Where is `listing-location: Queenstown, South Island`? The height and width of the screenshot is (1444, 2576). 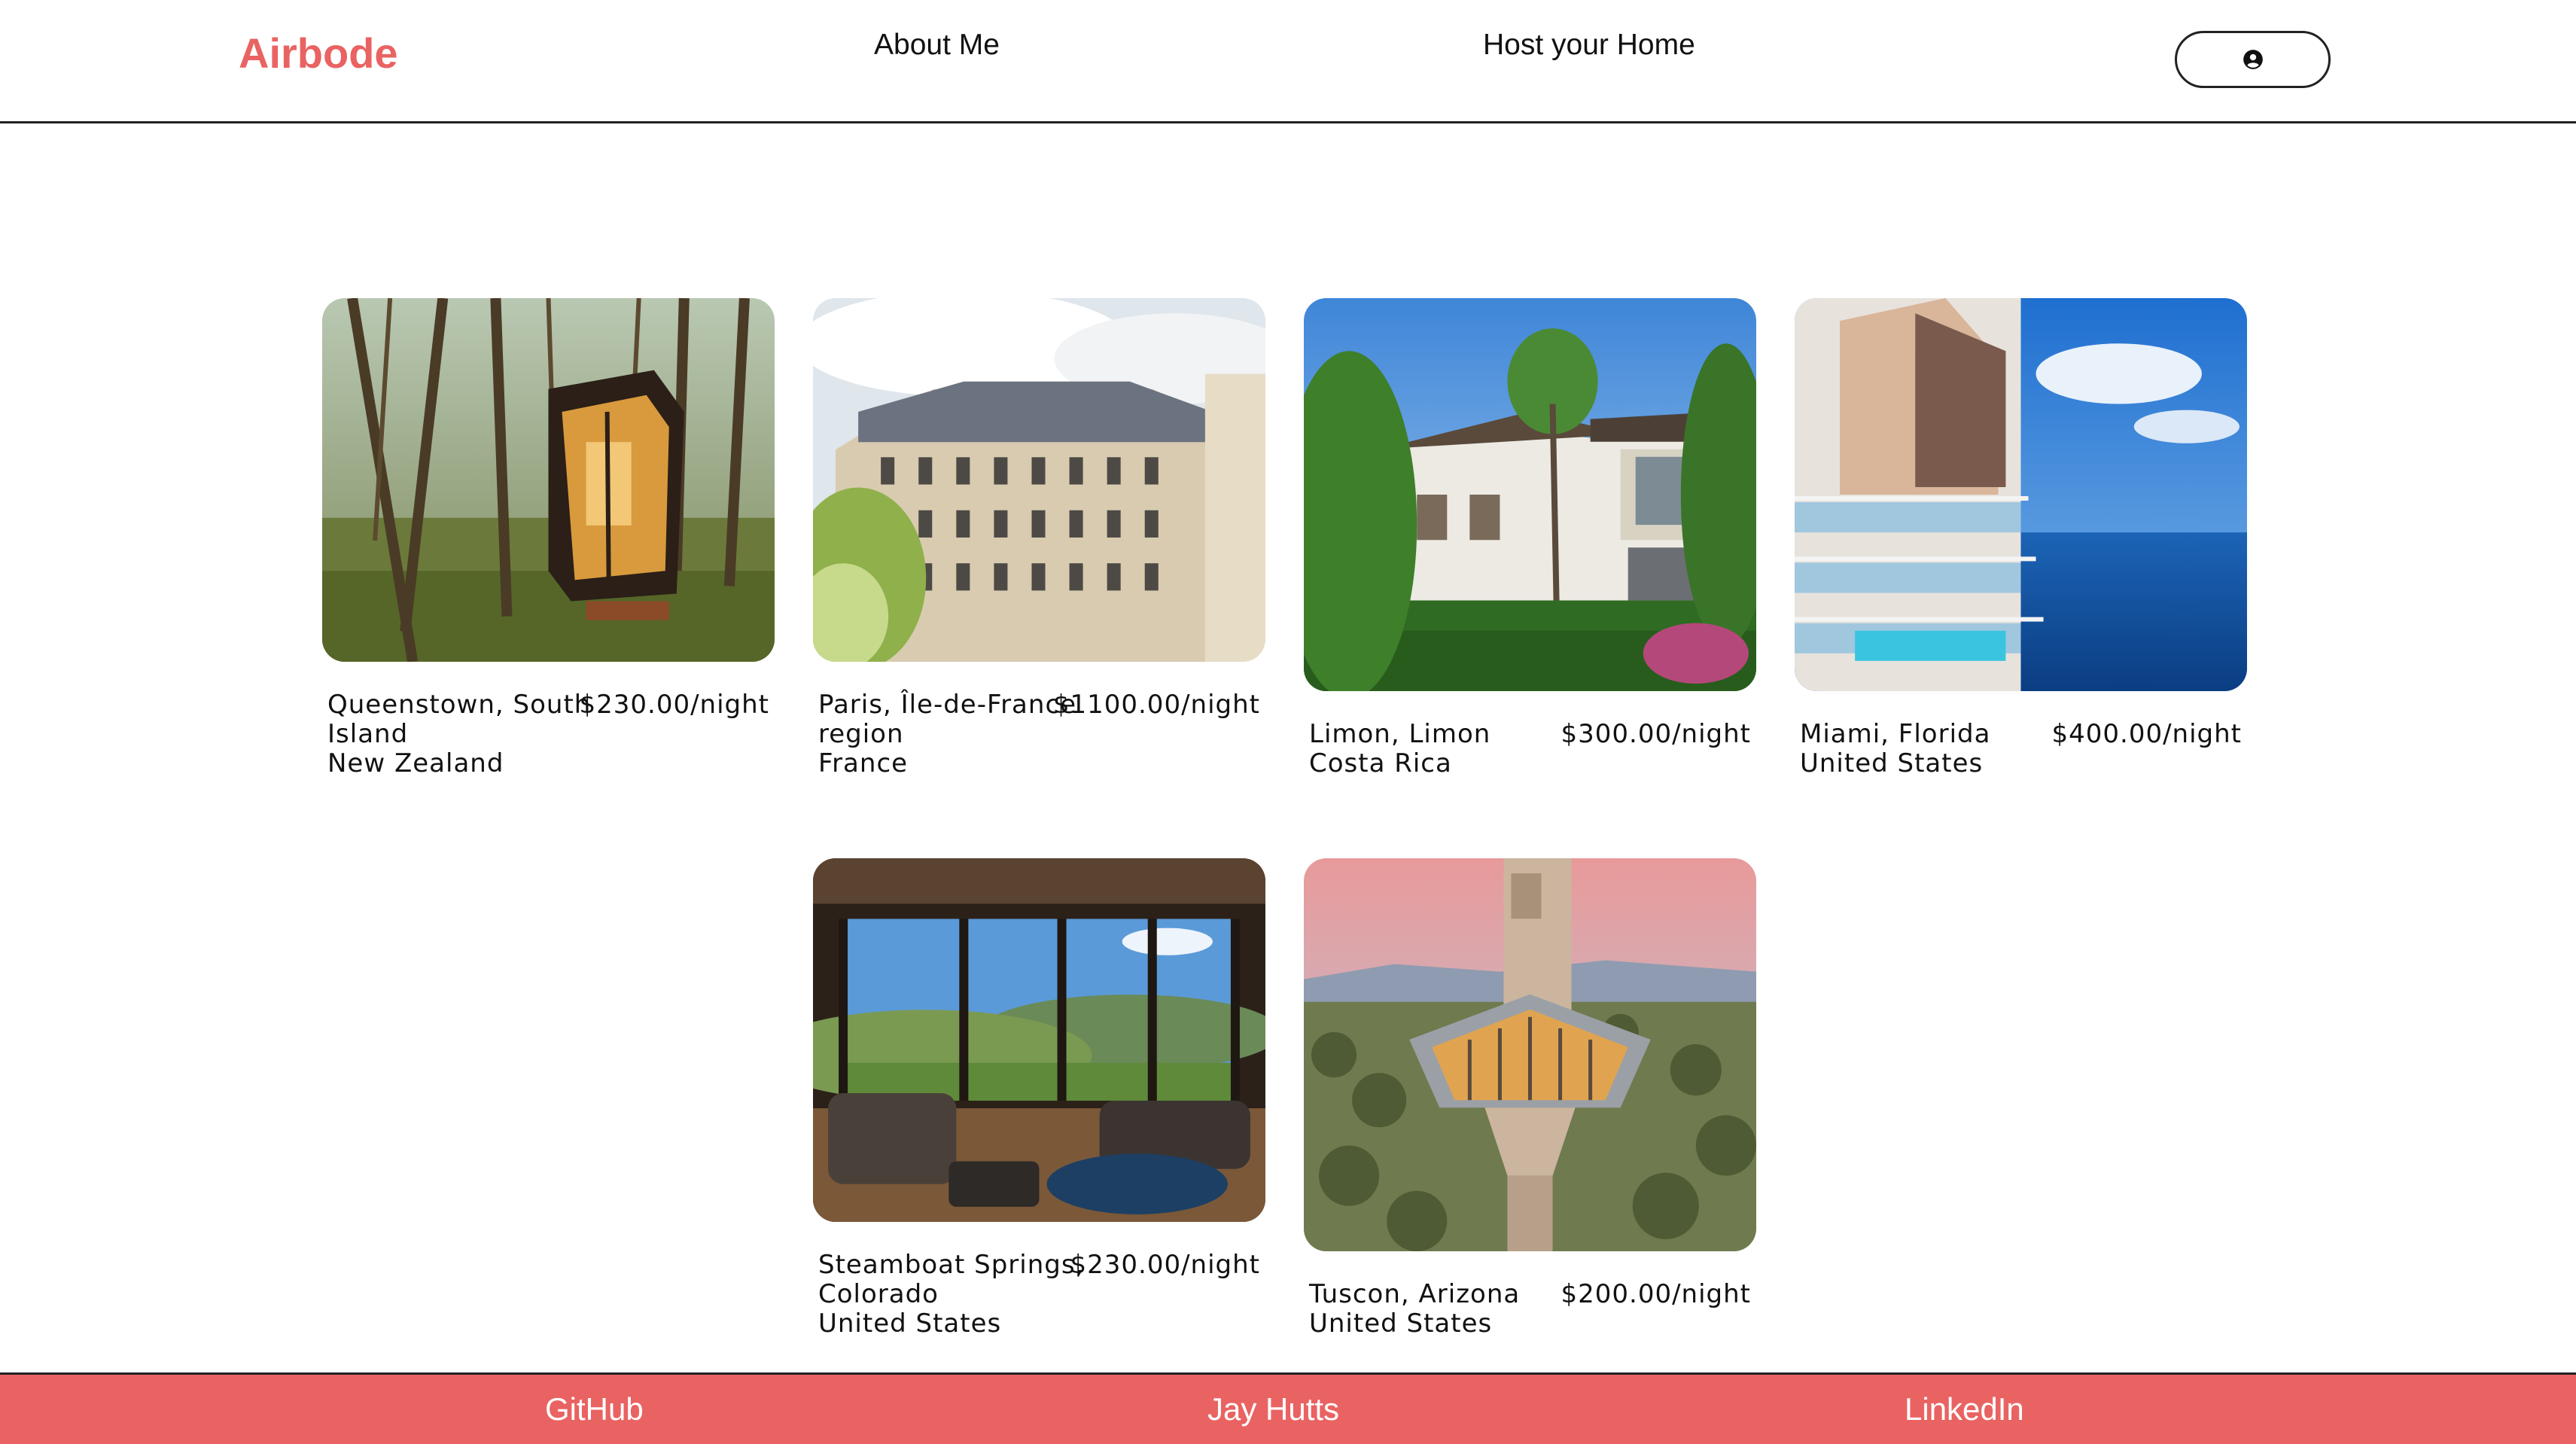 listing-location: Queenstown, South Island is located at coordinates (459, 719).